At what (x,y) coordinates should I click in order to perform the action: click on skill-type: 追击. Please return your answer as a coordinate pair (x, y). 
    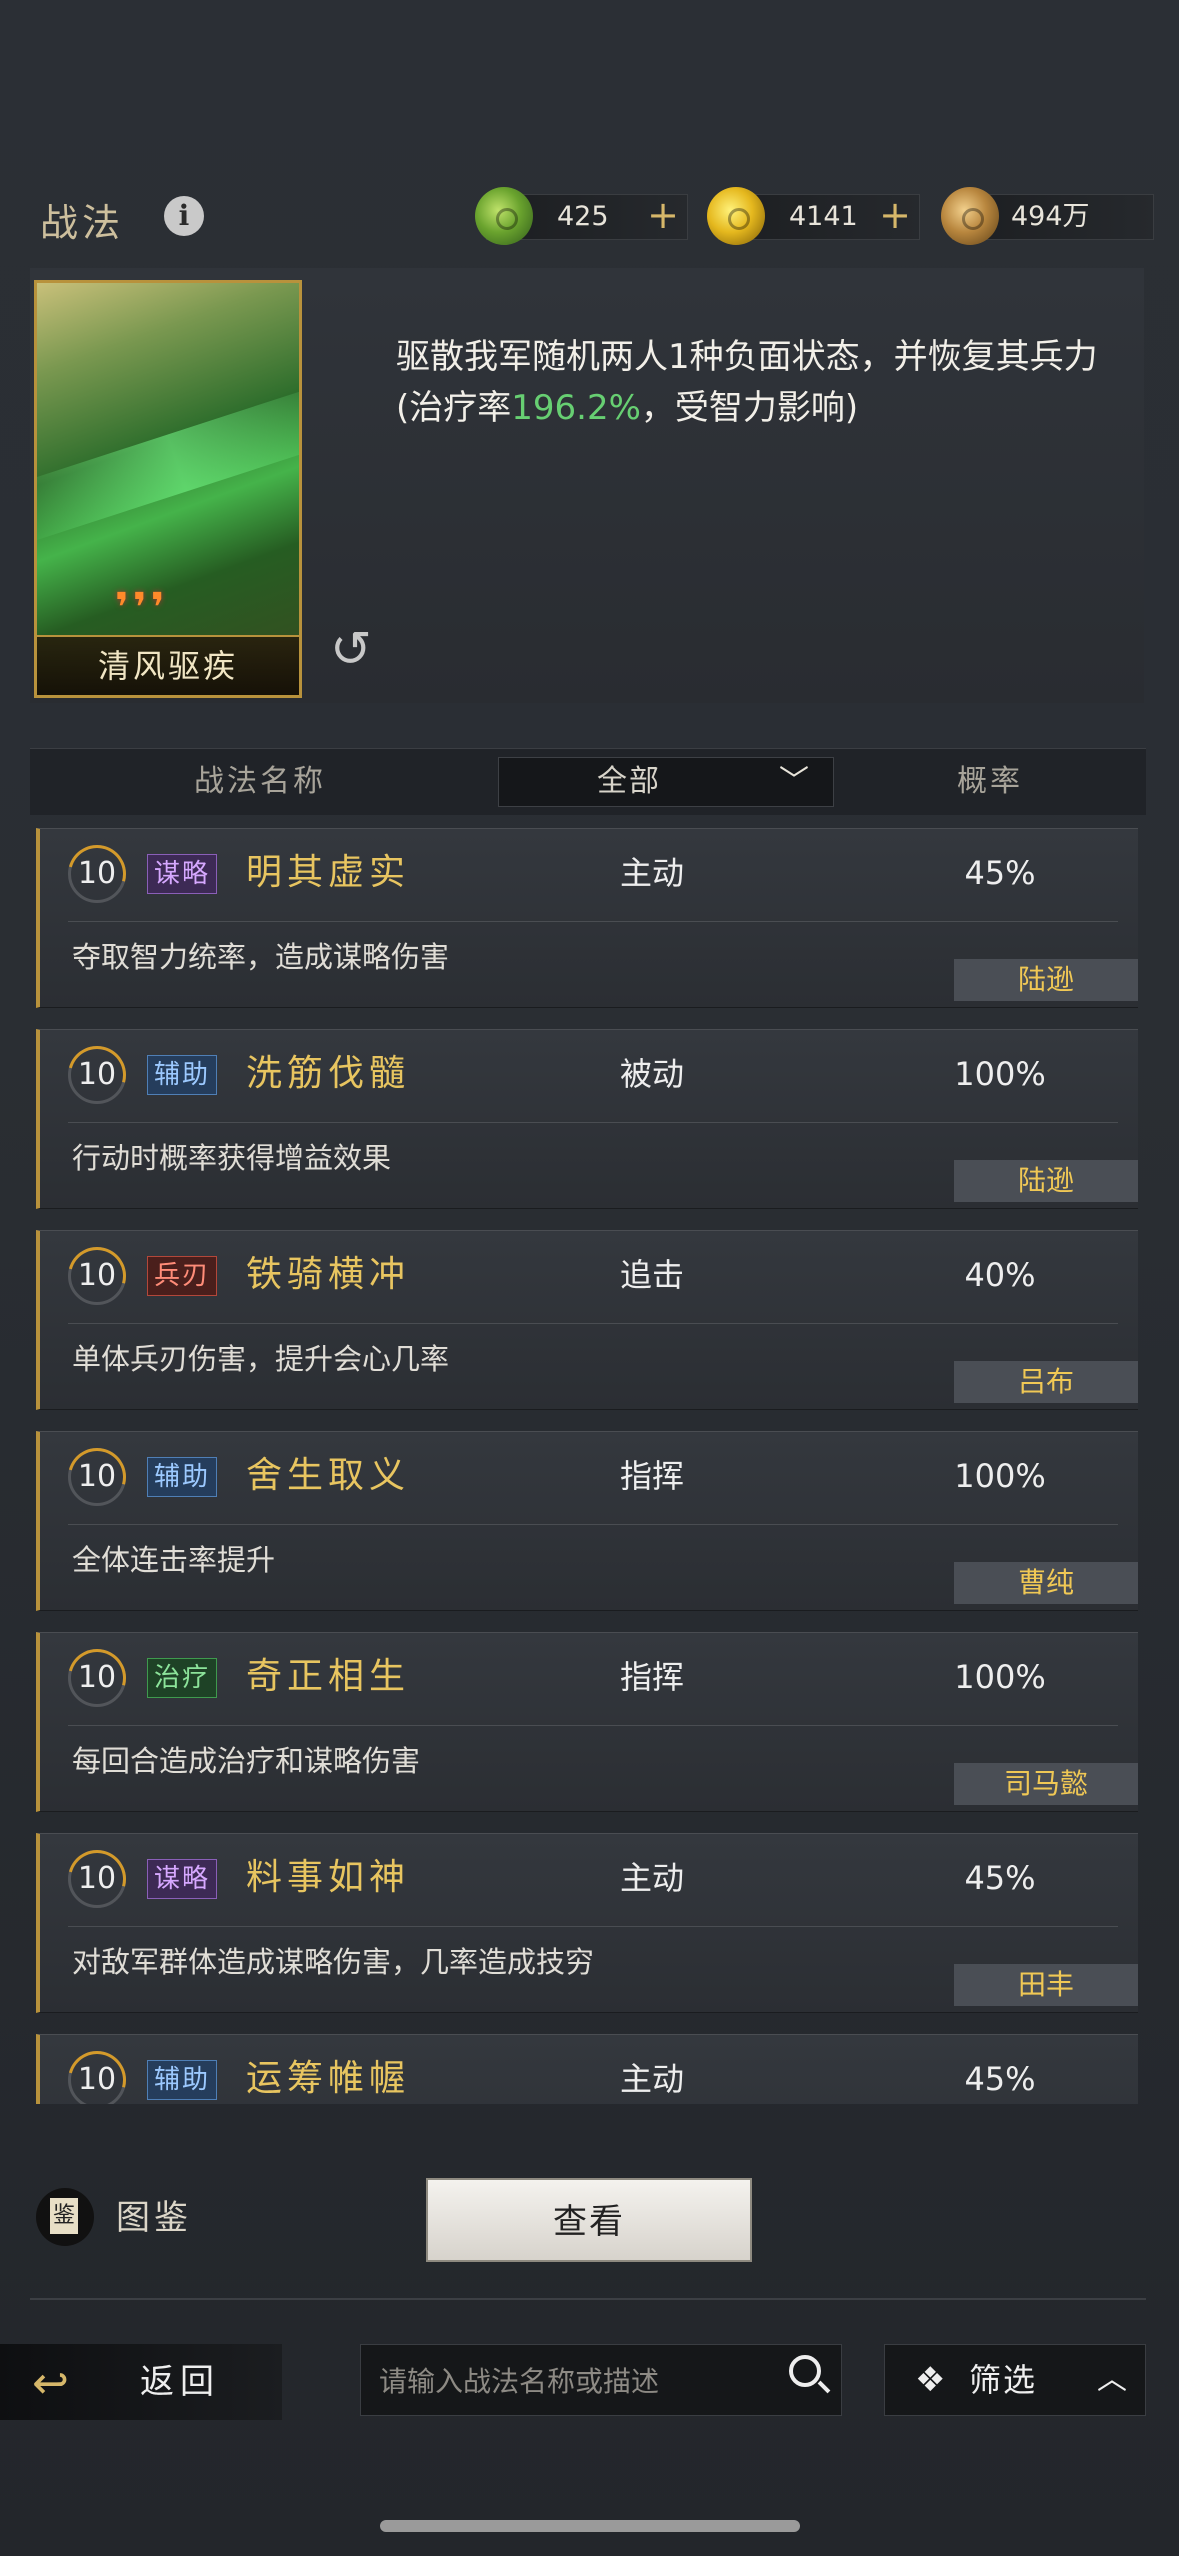
    Looking at the image, I should click on (652, 1275).